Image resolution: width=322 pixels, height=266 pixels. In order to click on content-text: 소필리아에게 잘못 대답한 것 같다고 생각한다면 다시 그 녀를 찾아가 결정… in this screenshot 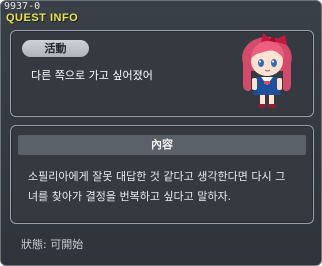, I will do `click(157, 186)`.